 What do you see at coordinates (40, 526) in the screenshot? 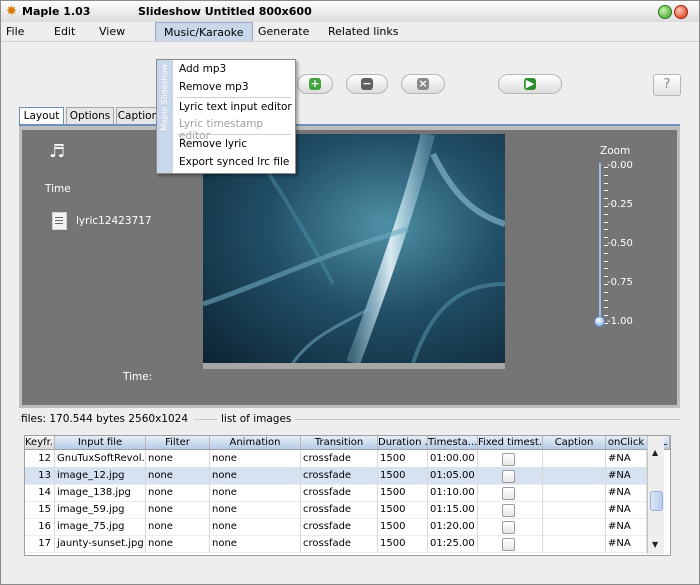
I see `table-cell: 16` at bounding box center [40, 526].